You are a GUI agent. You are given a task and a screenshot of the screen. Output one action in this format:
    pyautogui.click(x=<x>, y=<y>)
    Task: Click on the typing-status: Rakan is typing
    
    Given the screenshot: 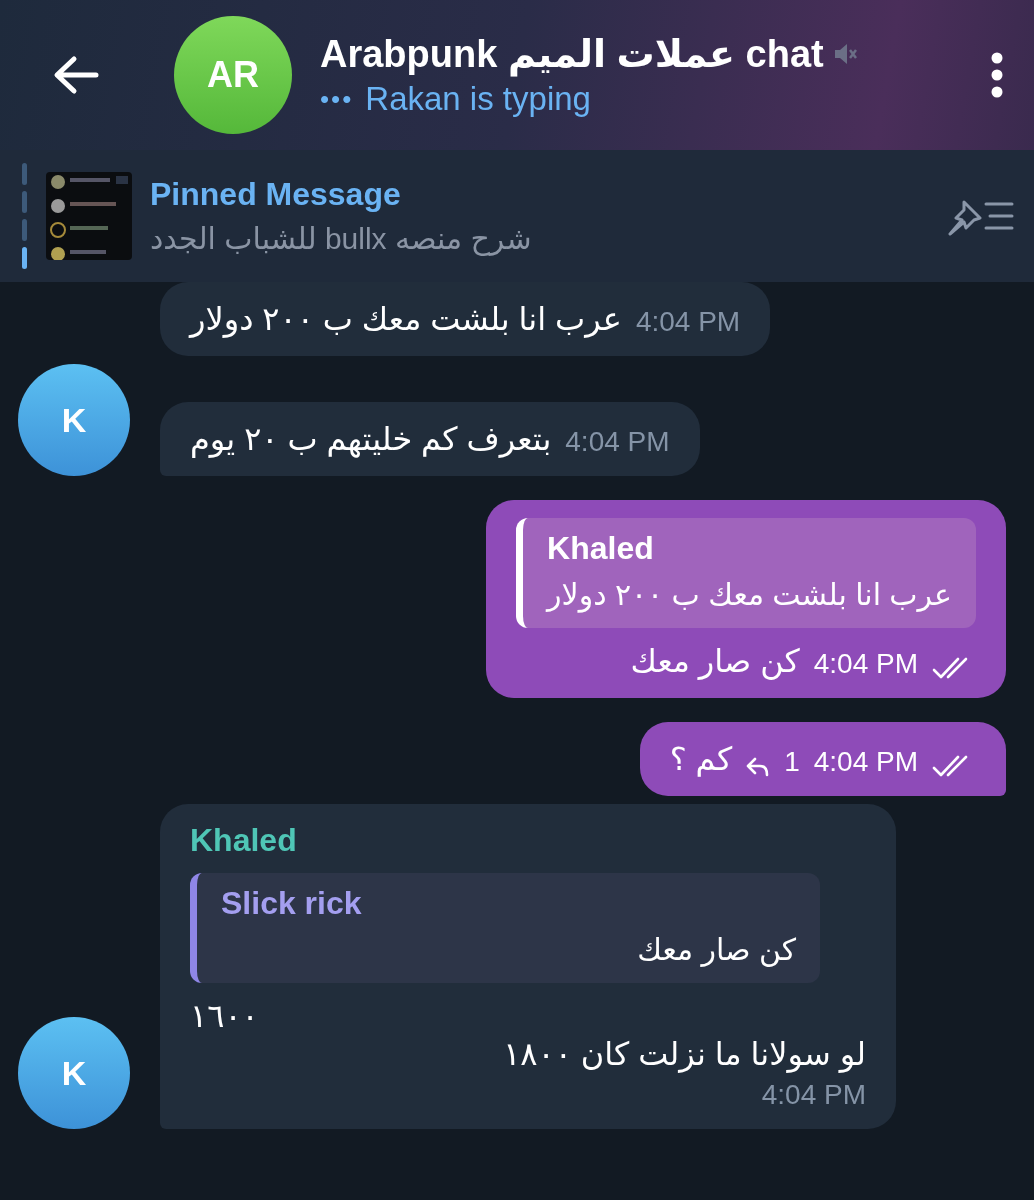 What is the action you would take?
    pyautogui.click(x=478, y=99)
    